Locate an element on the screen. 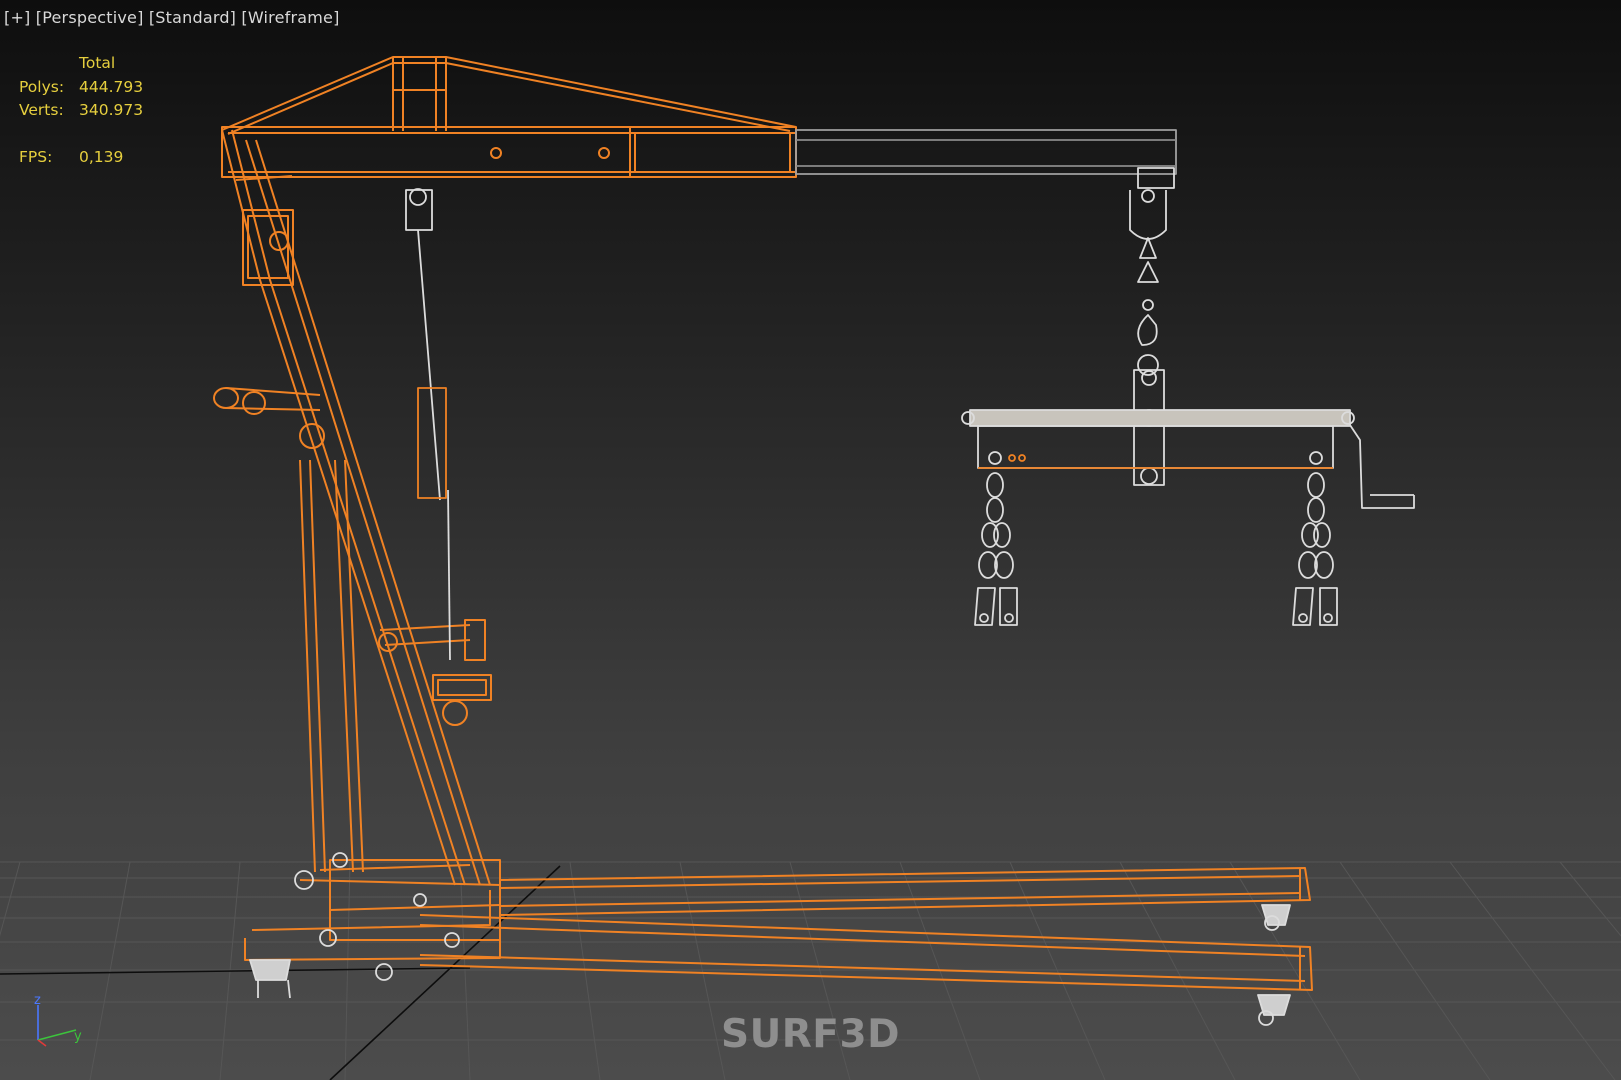  viewport-view-menu: [Perspective] is located at coordinates (90, 17).